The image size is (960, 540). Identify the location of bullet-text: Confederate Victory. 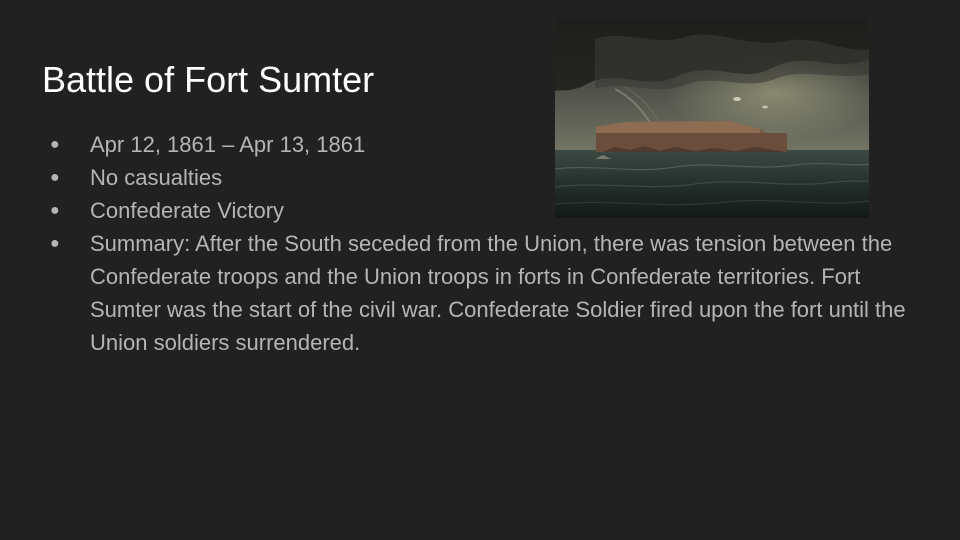
(187, 210).